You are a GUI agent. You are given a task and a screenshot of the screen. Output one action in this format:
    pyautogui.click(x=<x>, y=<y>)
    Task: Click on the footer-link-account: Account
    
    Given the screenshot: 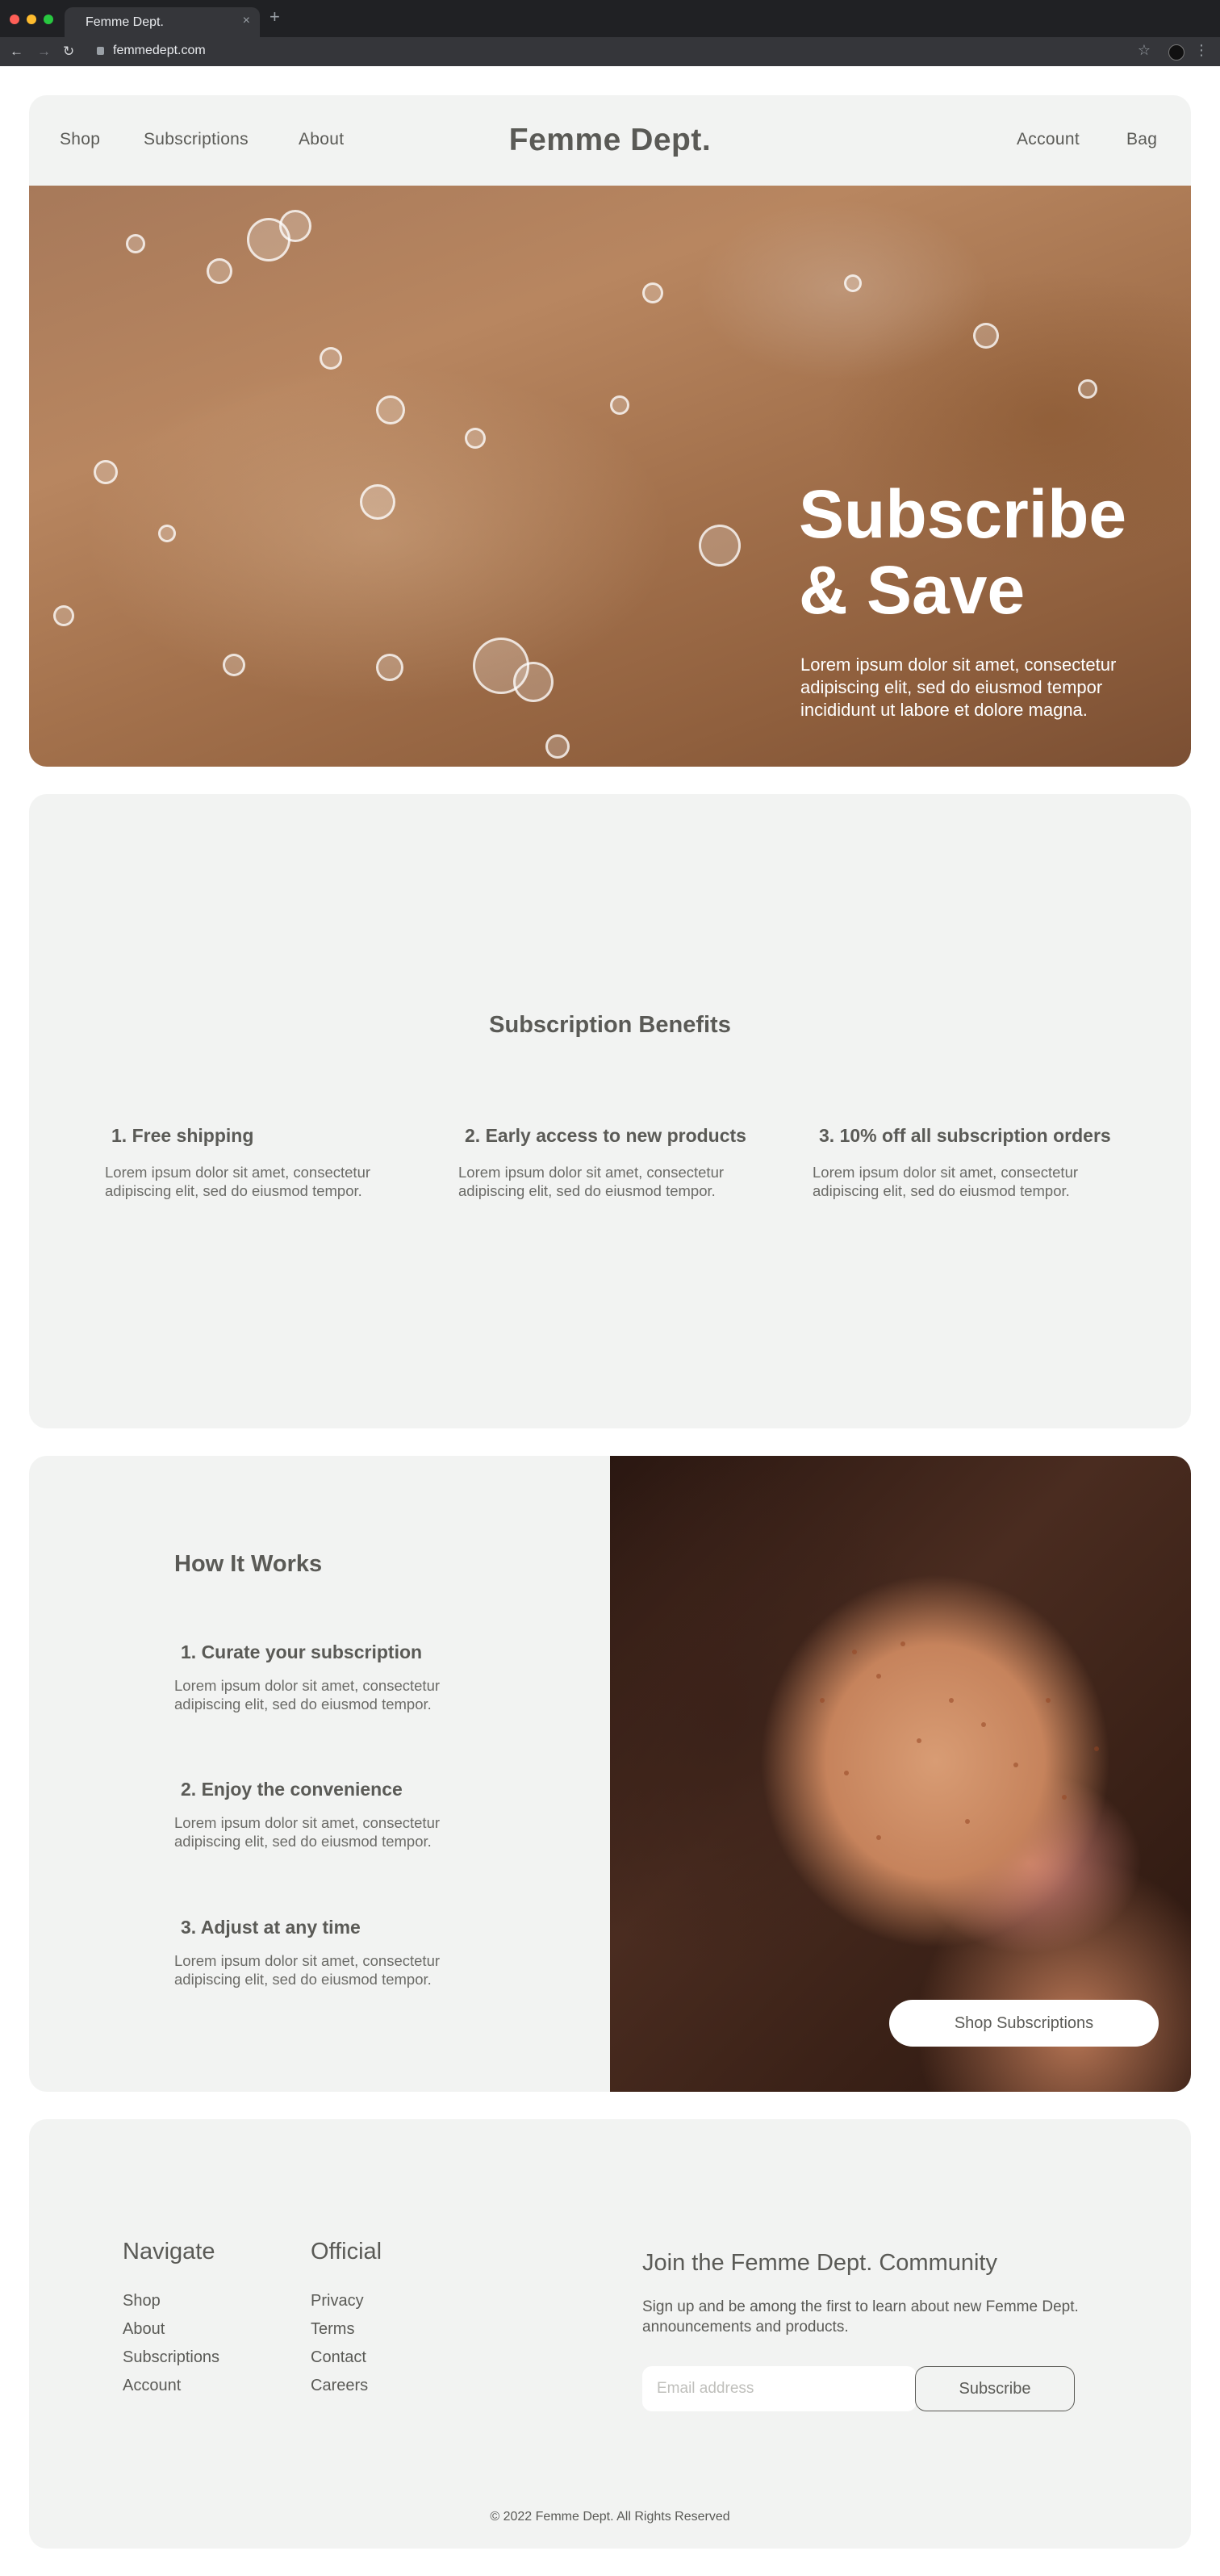 What is the action you would take?
    pyautogui.click(x=152, y=2386)
    